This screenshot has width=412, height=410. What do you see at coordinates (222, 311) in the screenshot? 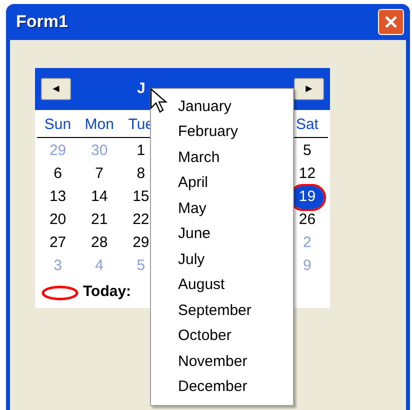
I see `month-menu-item: September` at bounding box center [222, 311].